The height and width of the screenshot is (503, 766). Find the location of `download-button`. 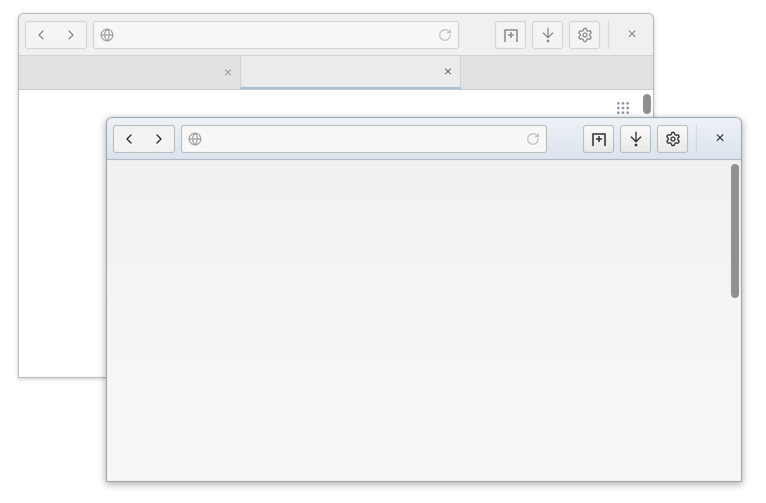

download-button is located at coordinates (635, 138).